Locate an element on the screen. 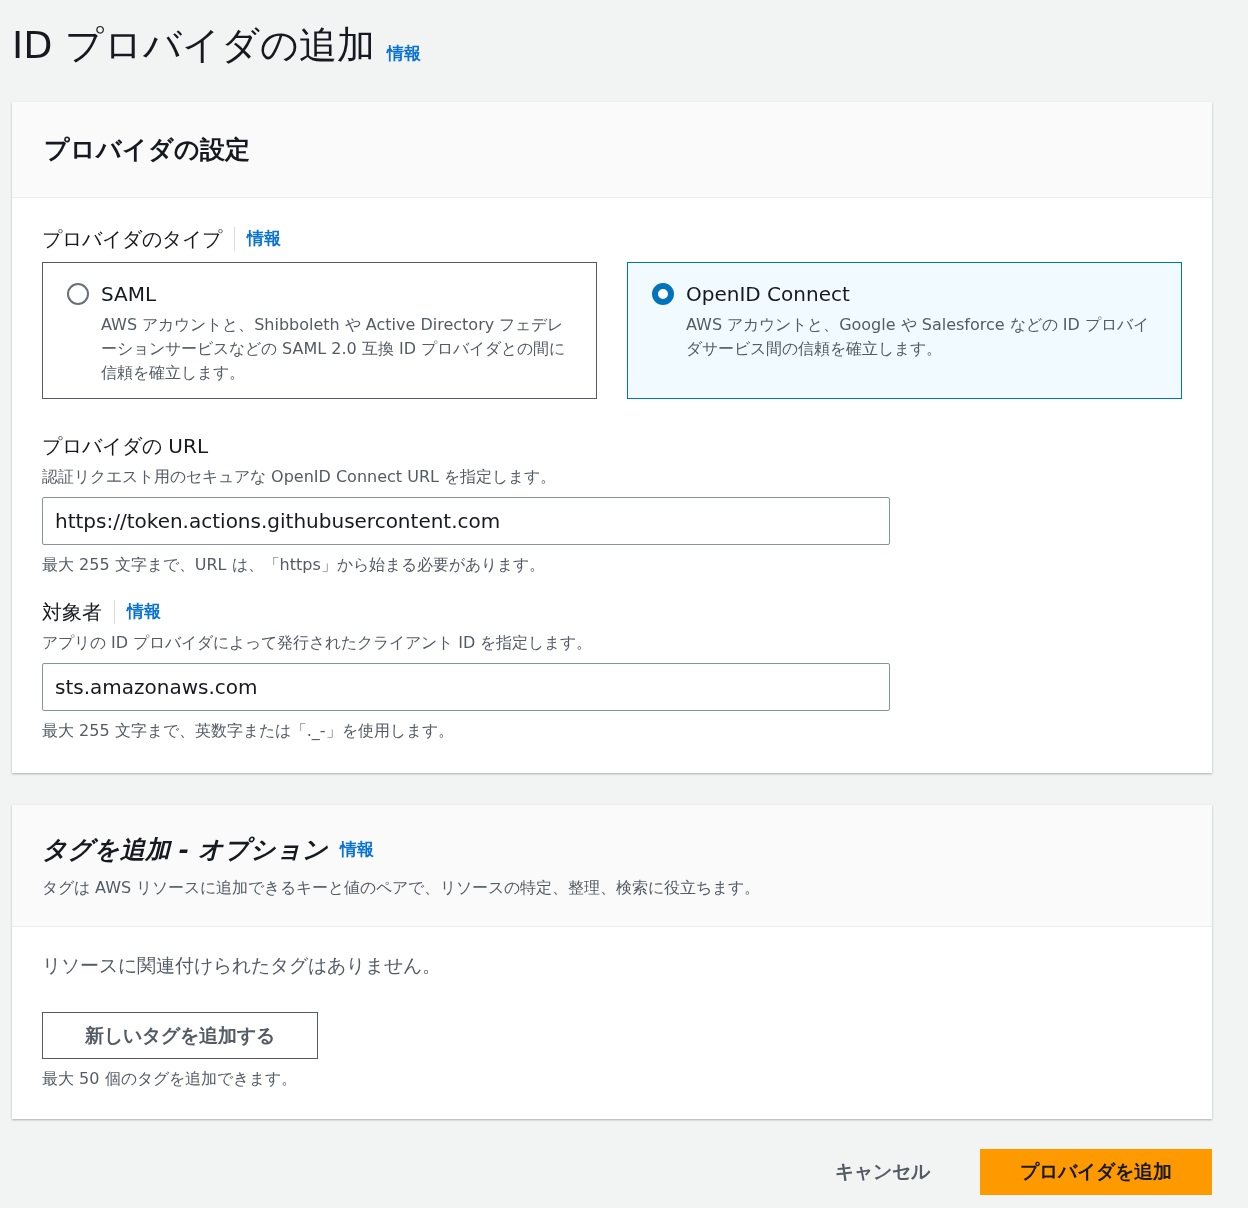 The height and width of the screenshot is (1208, 1248). text-input: sts.amazonaws.com is located at coordinates (466, 687).